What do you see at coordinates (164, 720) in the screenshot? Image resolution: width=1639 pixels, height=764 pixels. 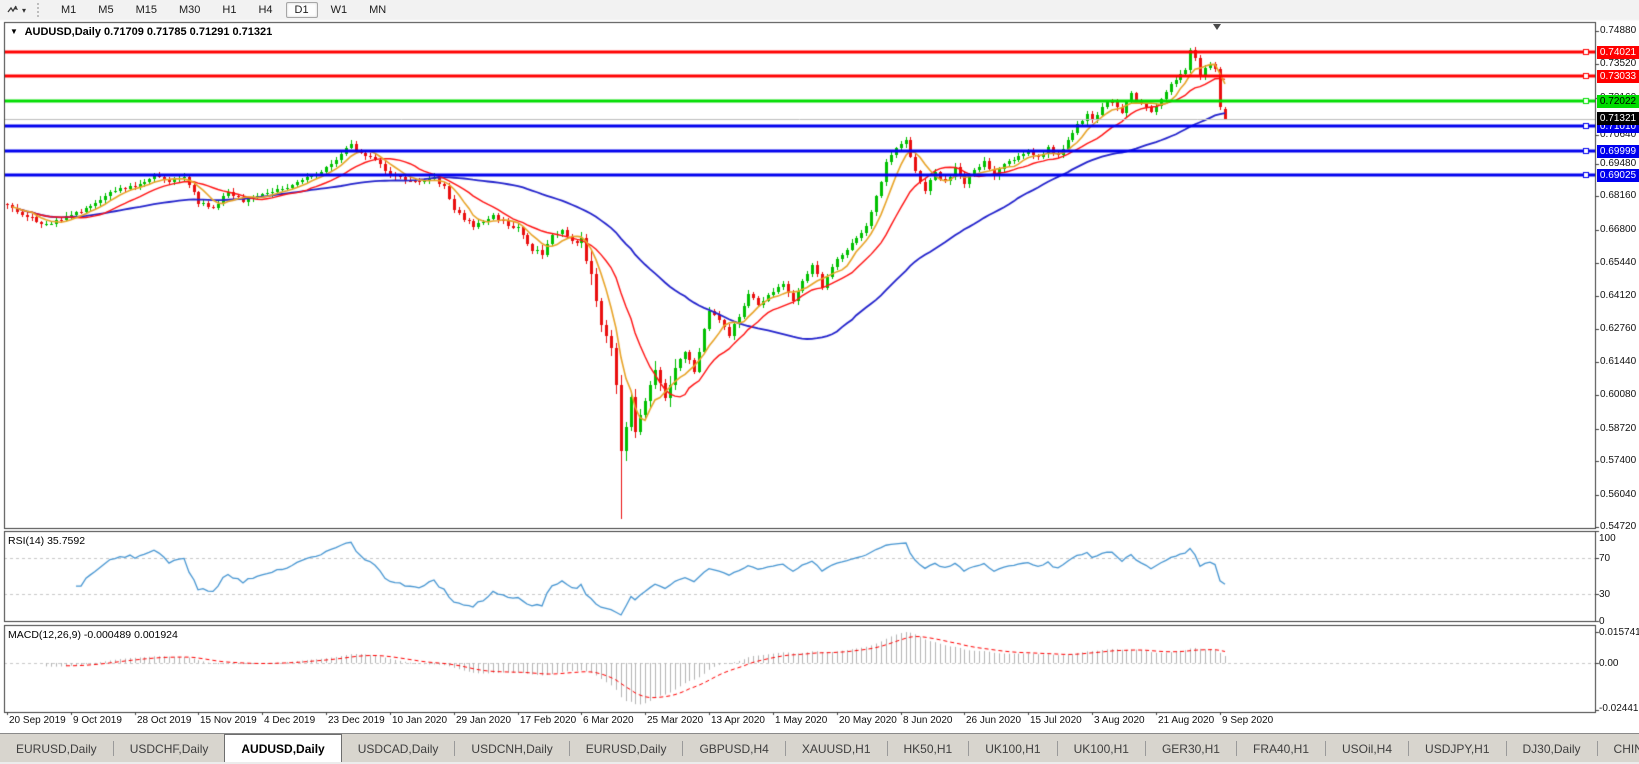 I see `date-tick-label: 28 Oct 2019` at bounding box center [164, 720].